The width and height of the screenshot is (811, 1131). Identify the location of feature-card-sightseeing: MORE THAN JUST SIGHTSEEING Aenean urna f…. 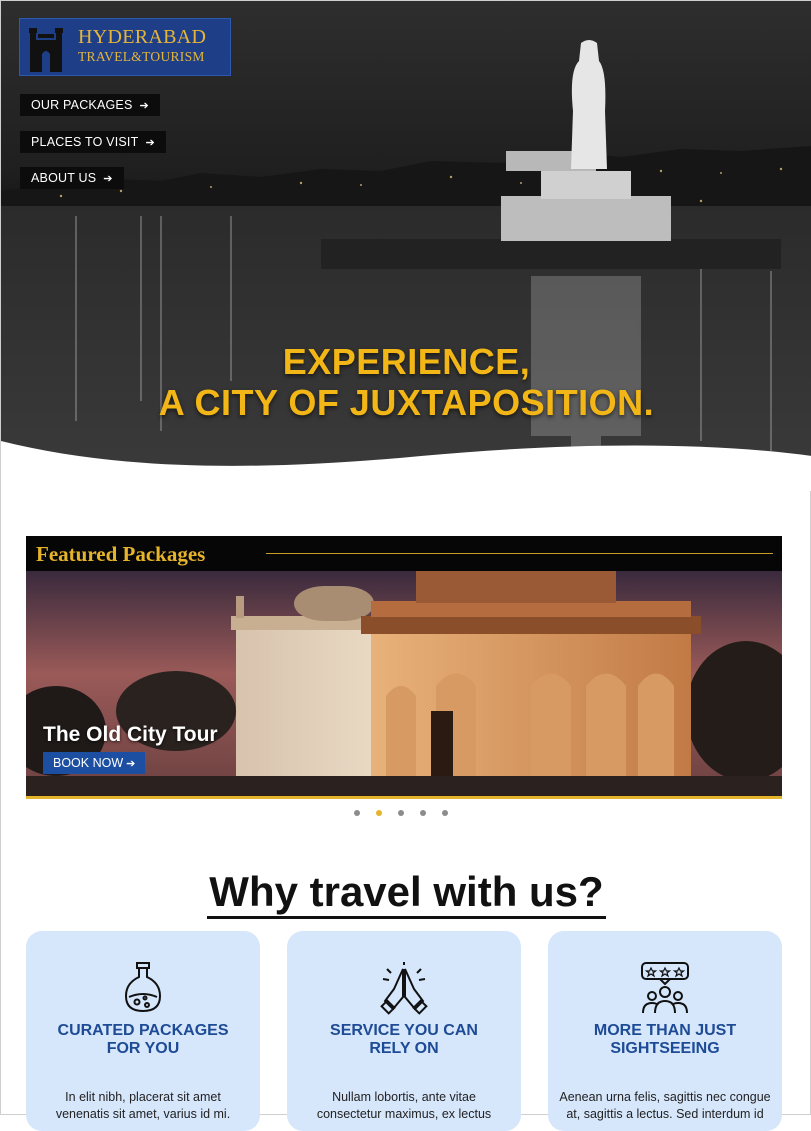
(665, 1031).